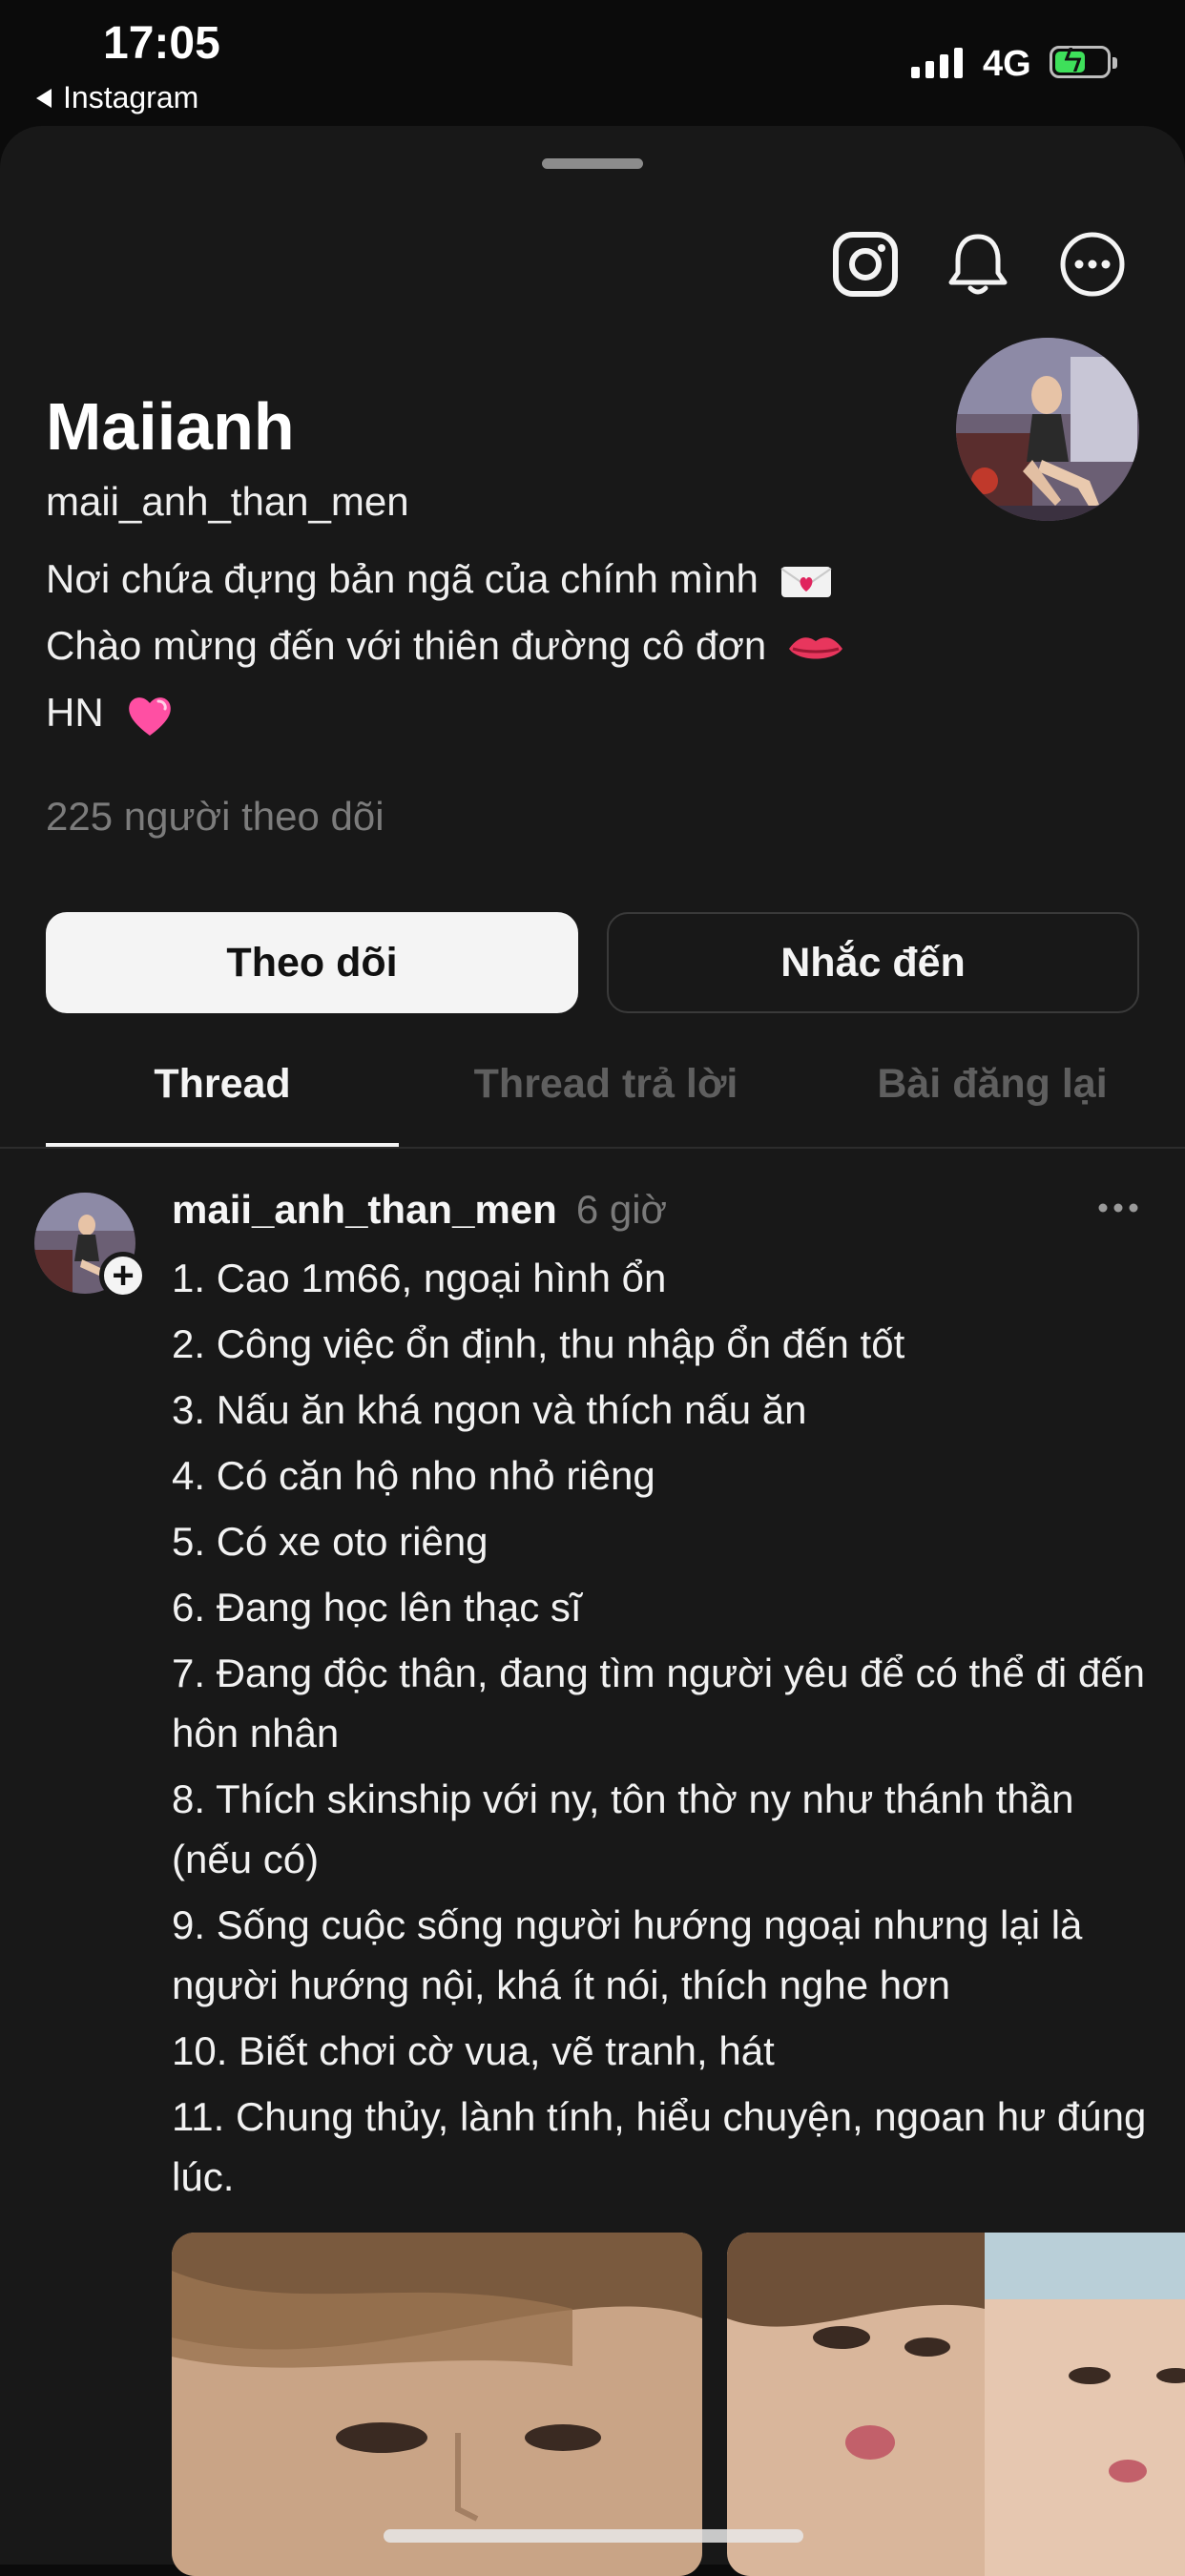  Describe the element at coordinates (873, 962) in the screenshot. I see `mention-button: Nhắc đến` at that location.